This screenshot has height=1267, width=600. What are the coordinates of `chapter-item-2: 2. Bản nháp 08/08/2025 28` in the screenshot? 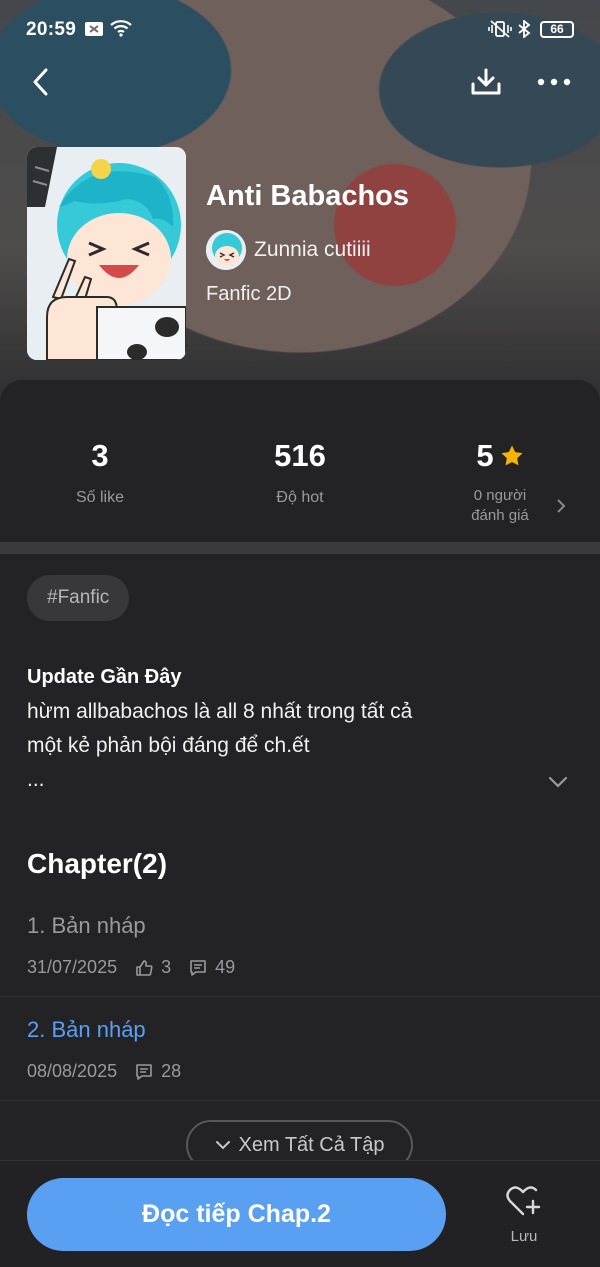 It's located at (300, 1069).